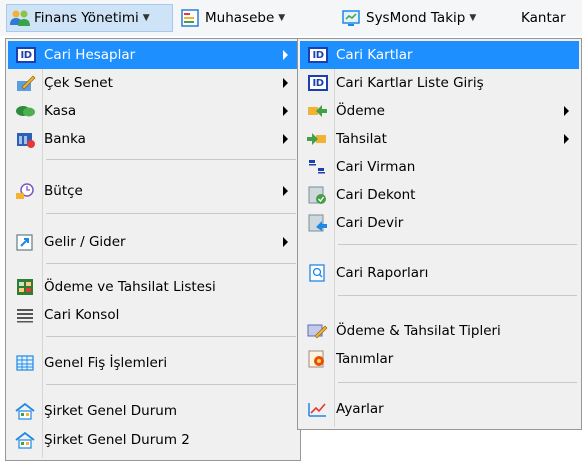 This screenshot has height=461, width=582. Describe the element at coordinates (117, 440) in the screenshot. I see `menu-item-label: Şirket Genel Durum 2` at that location.